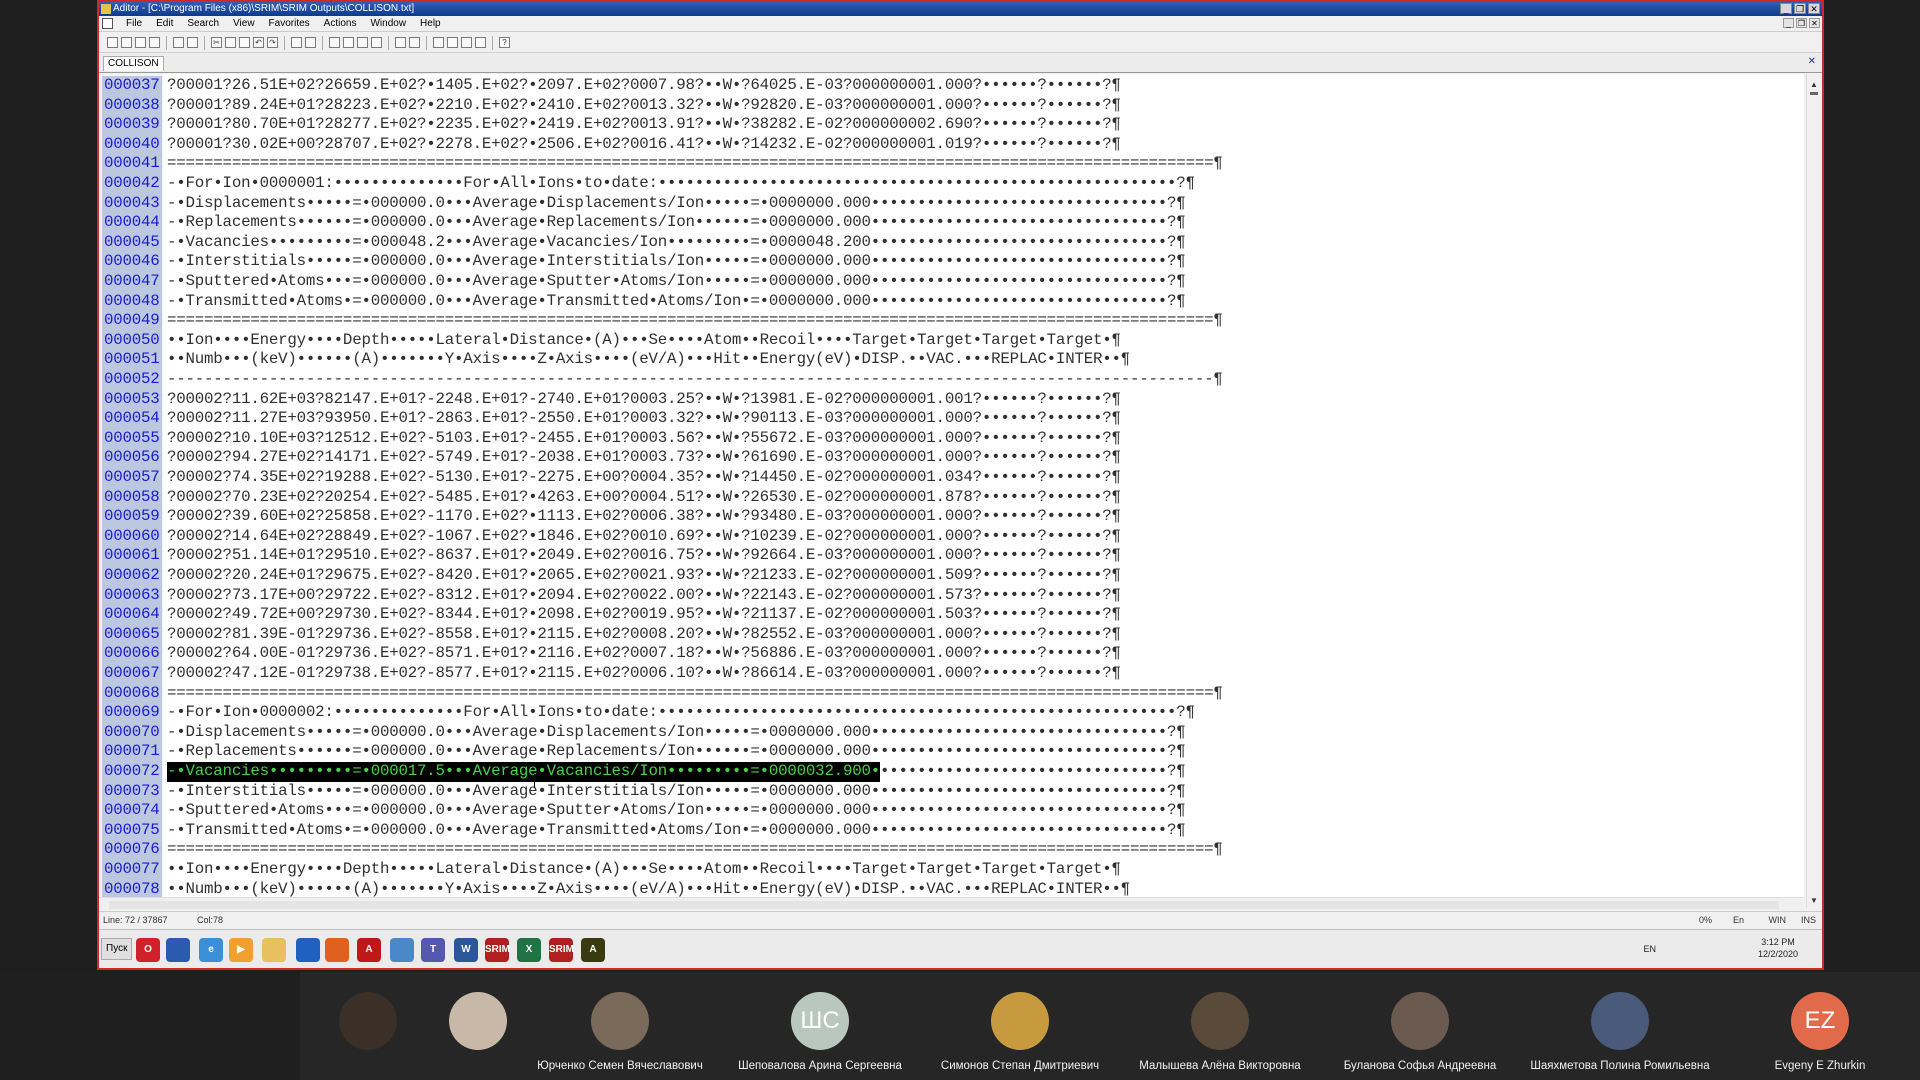 The width and height of the screenshot is (1920, 1080). I want to click on line-number: 000071, so click(132, 752).